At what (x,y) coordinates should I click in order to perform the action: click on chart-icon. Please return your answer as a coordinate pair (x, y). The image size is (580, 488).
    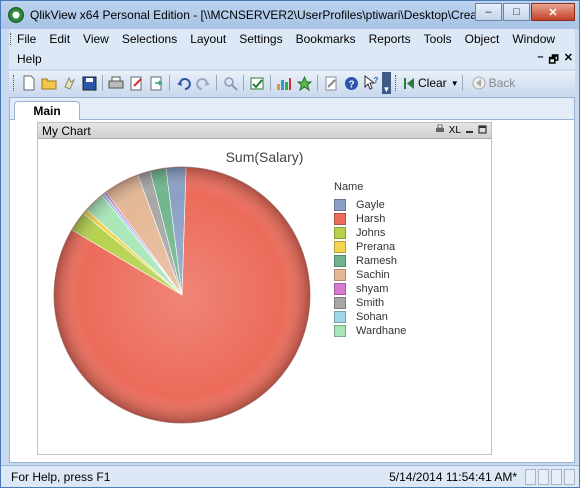
    Looking at the image, I should click on (284, 83).